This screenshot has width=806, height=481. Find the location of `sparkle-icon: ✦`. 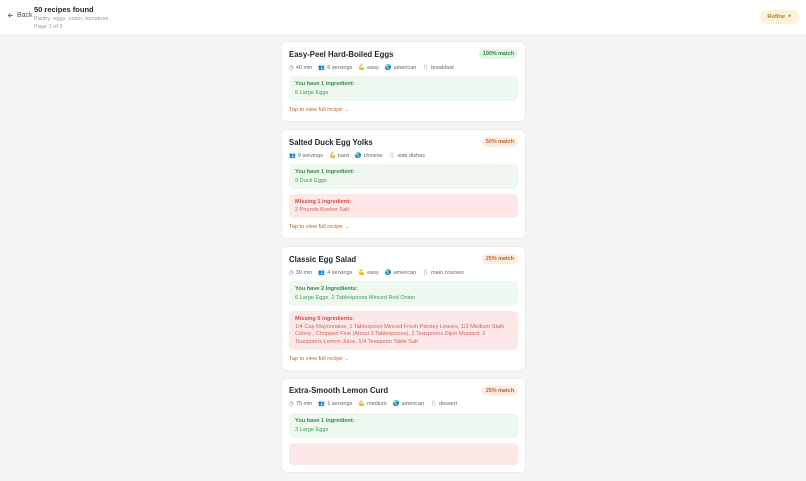

sparkle-icon: ✦ is located at coordinates (789, 17).